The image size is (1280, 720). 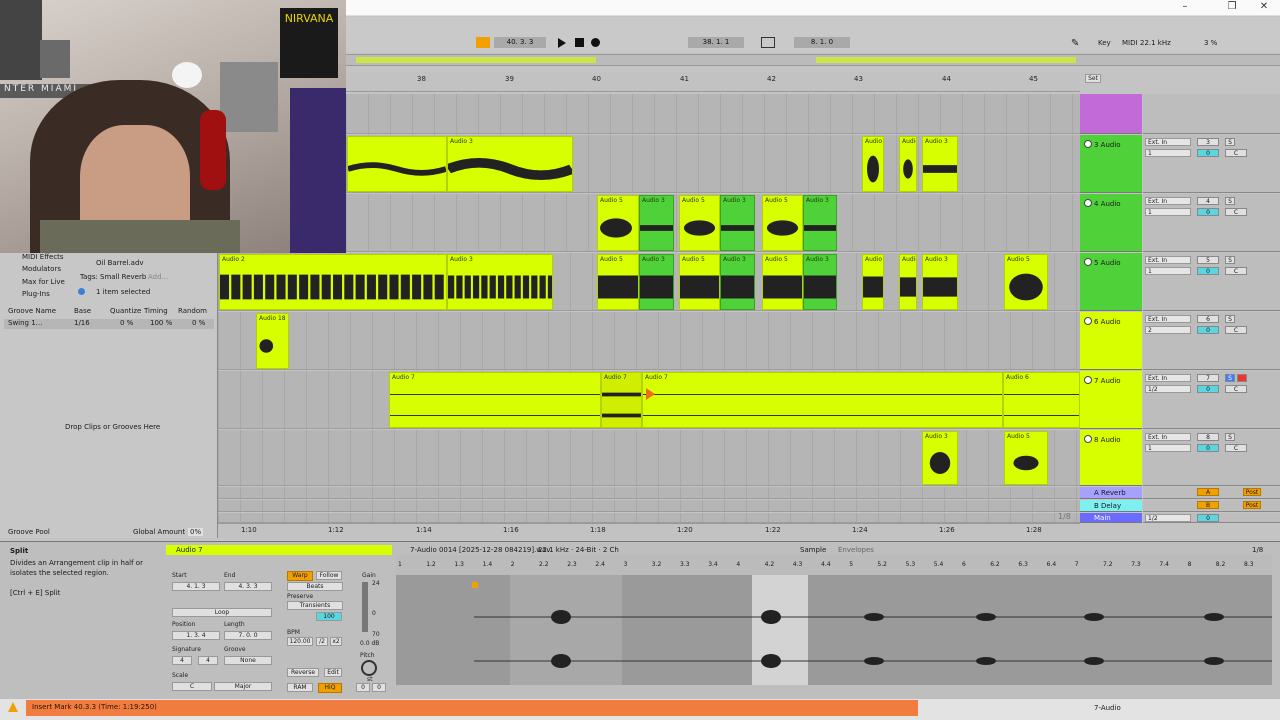 I want to click on ram-button: RAM, so click(x=300, y=687).